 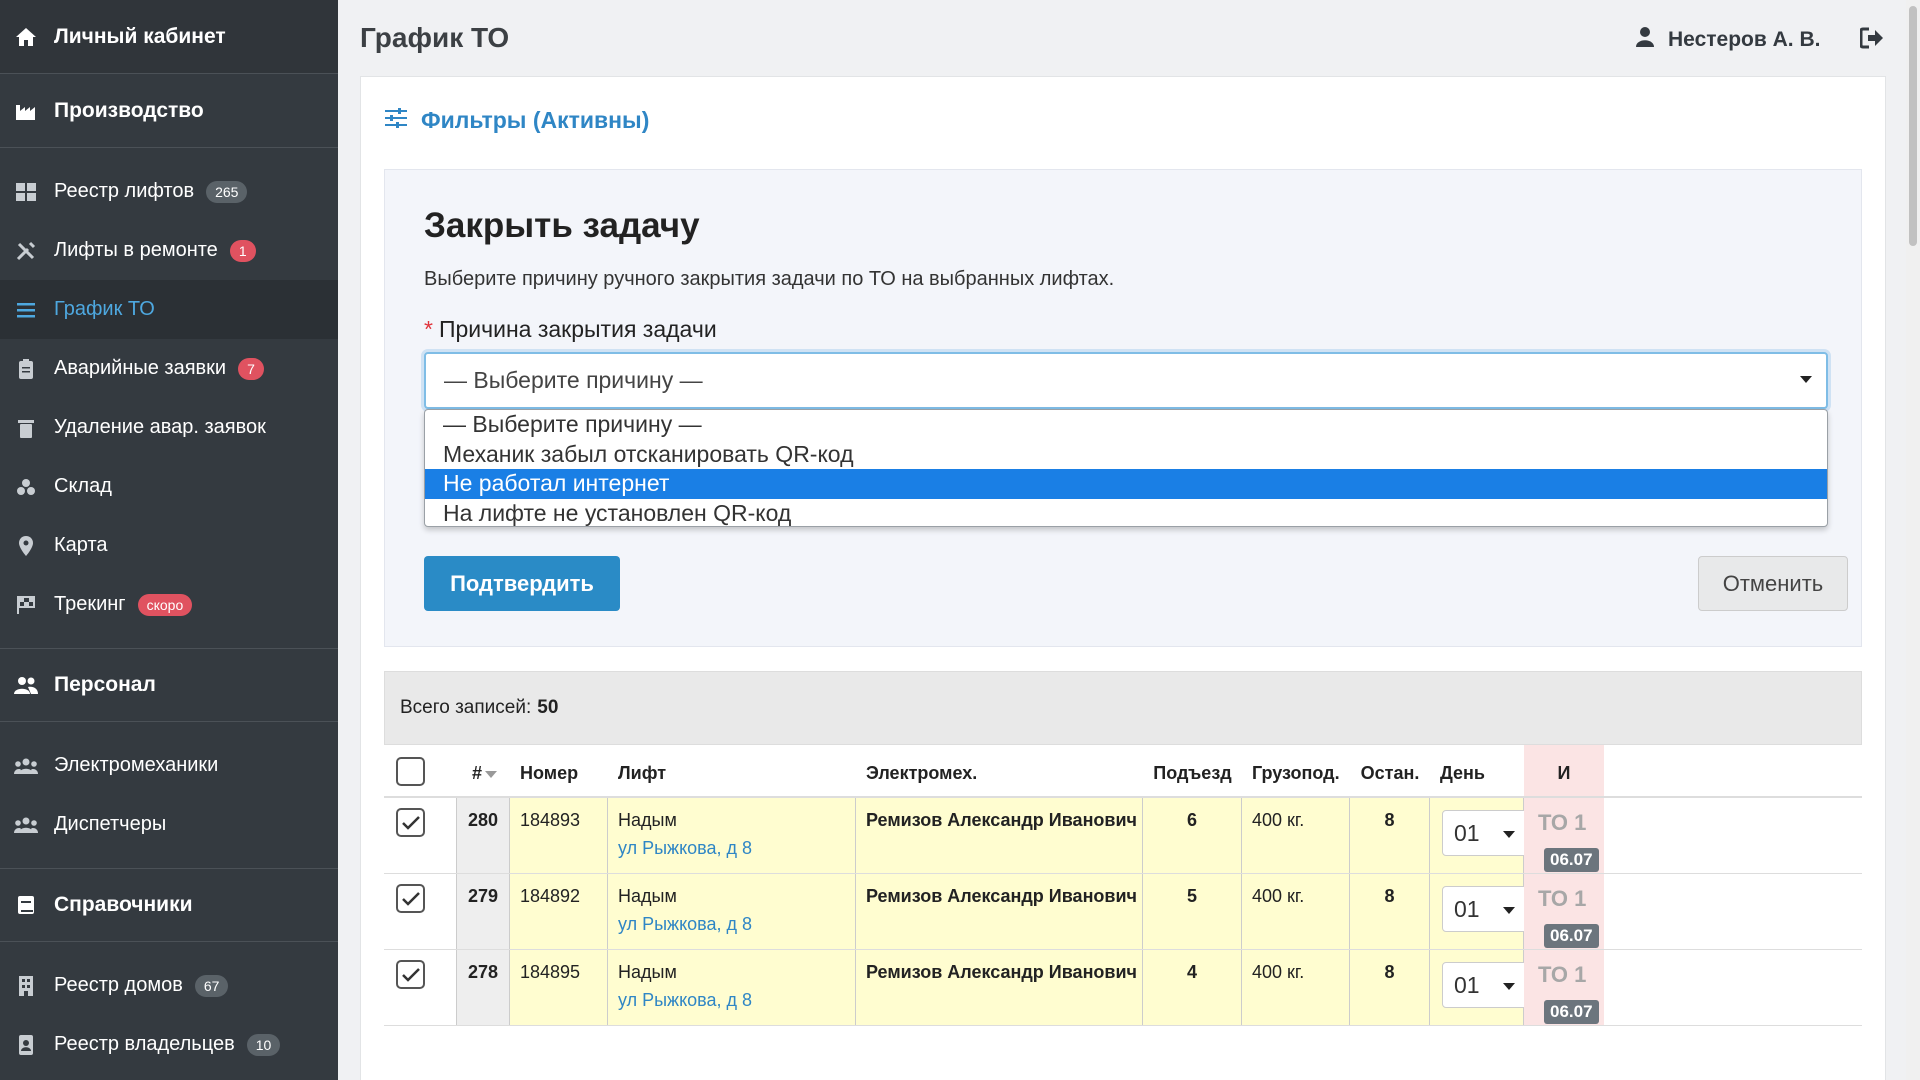 I want to click on date-badge: 06.07, so click(x=1571, y=1012).